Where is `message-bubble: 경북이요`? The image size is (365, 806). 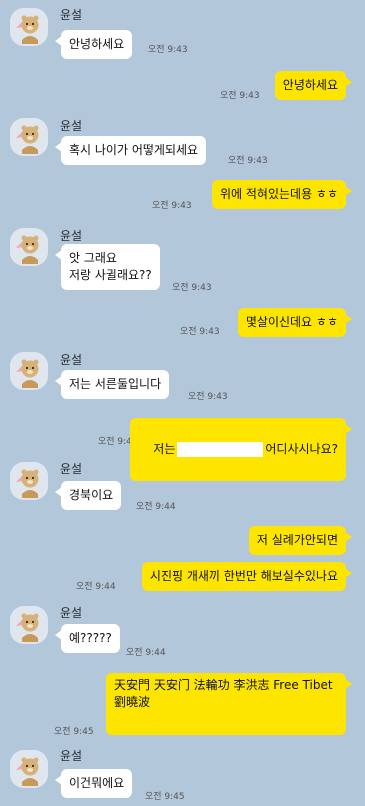
message-bubble: 경북이요 is located at coordinates (88, 495).